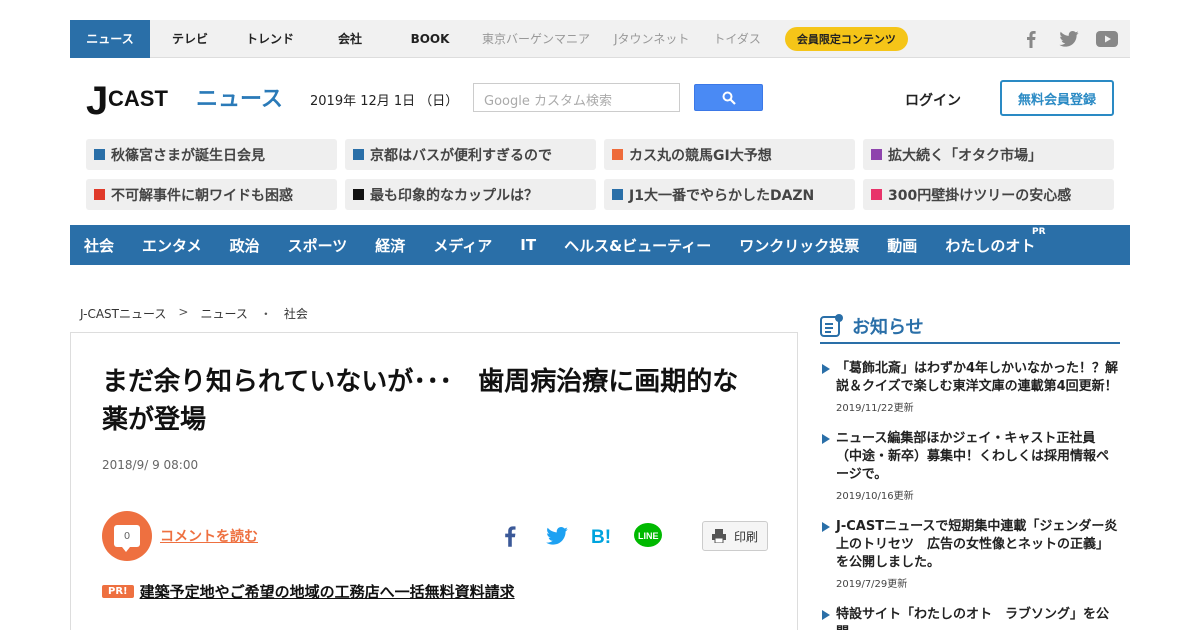 The height and width of the screenshot is (630, 1200). Describe the element at coordinates (430, 39) in the screenshot. I see `topnav-book: BOOK` at that location.